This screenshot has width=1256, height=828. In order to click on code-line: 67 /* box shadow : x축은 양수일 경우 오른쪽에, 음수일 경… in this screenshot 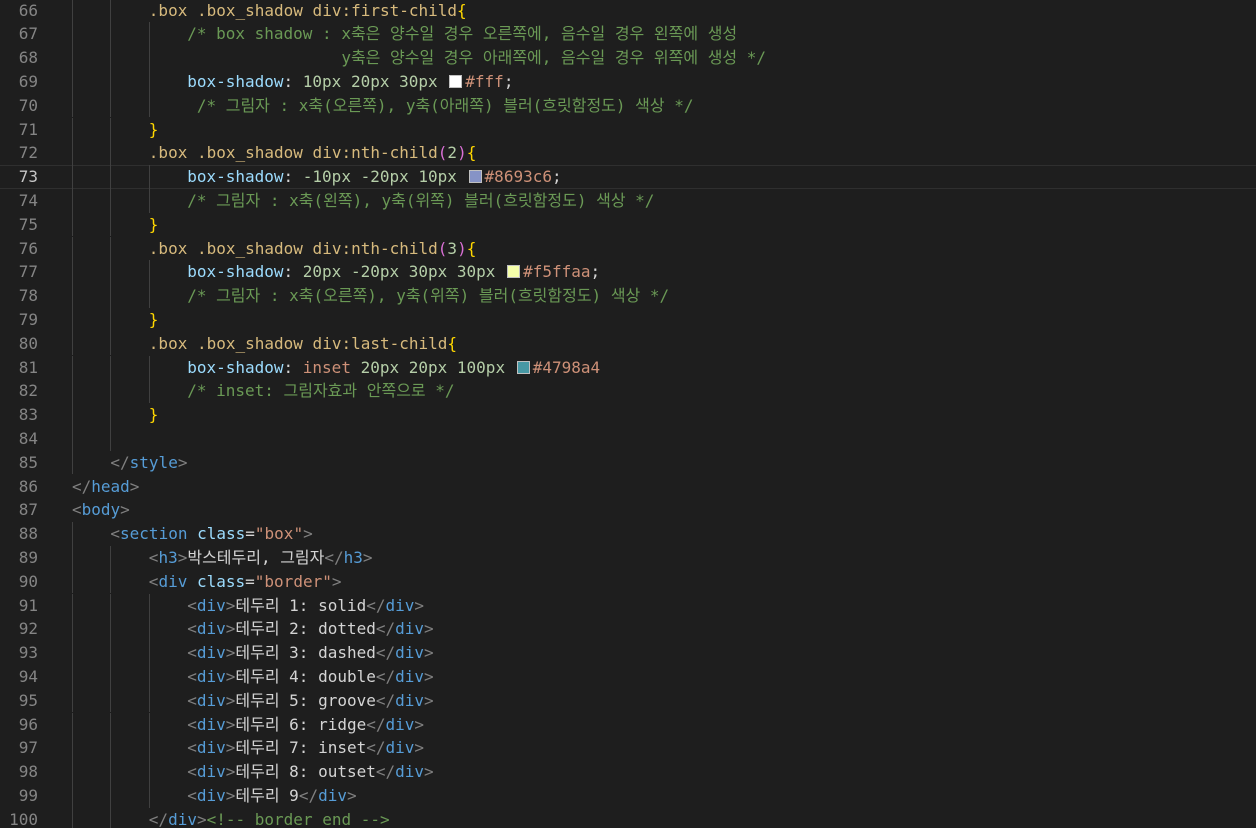, I will do `click(628, 34)`.